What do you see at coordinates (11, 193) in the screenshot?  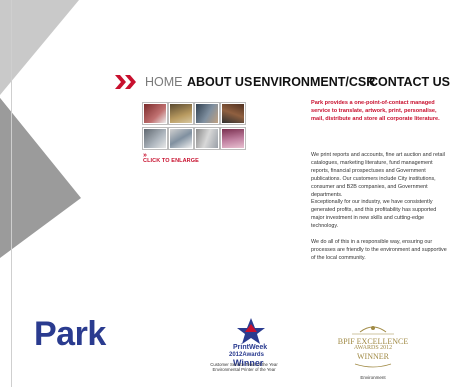 I see `left-border-line` at bounding box center [11, 193].